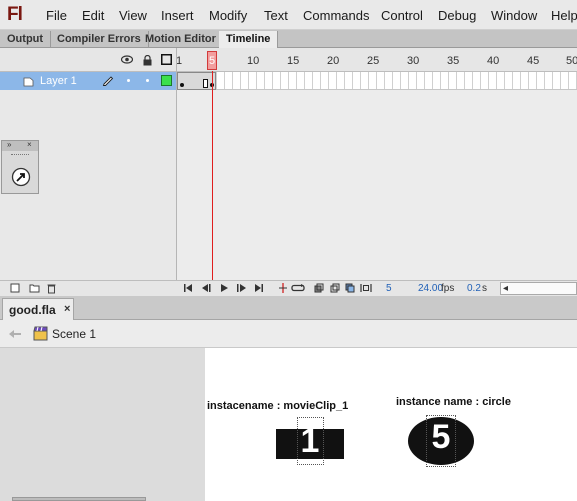 The height and width of the screenshot is (501, 577). I want to click on layer-name: Layer 1, so click(58, 81).